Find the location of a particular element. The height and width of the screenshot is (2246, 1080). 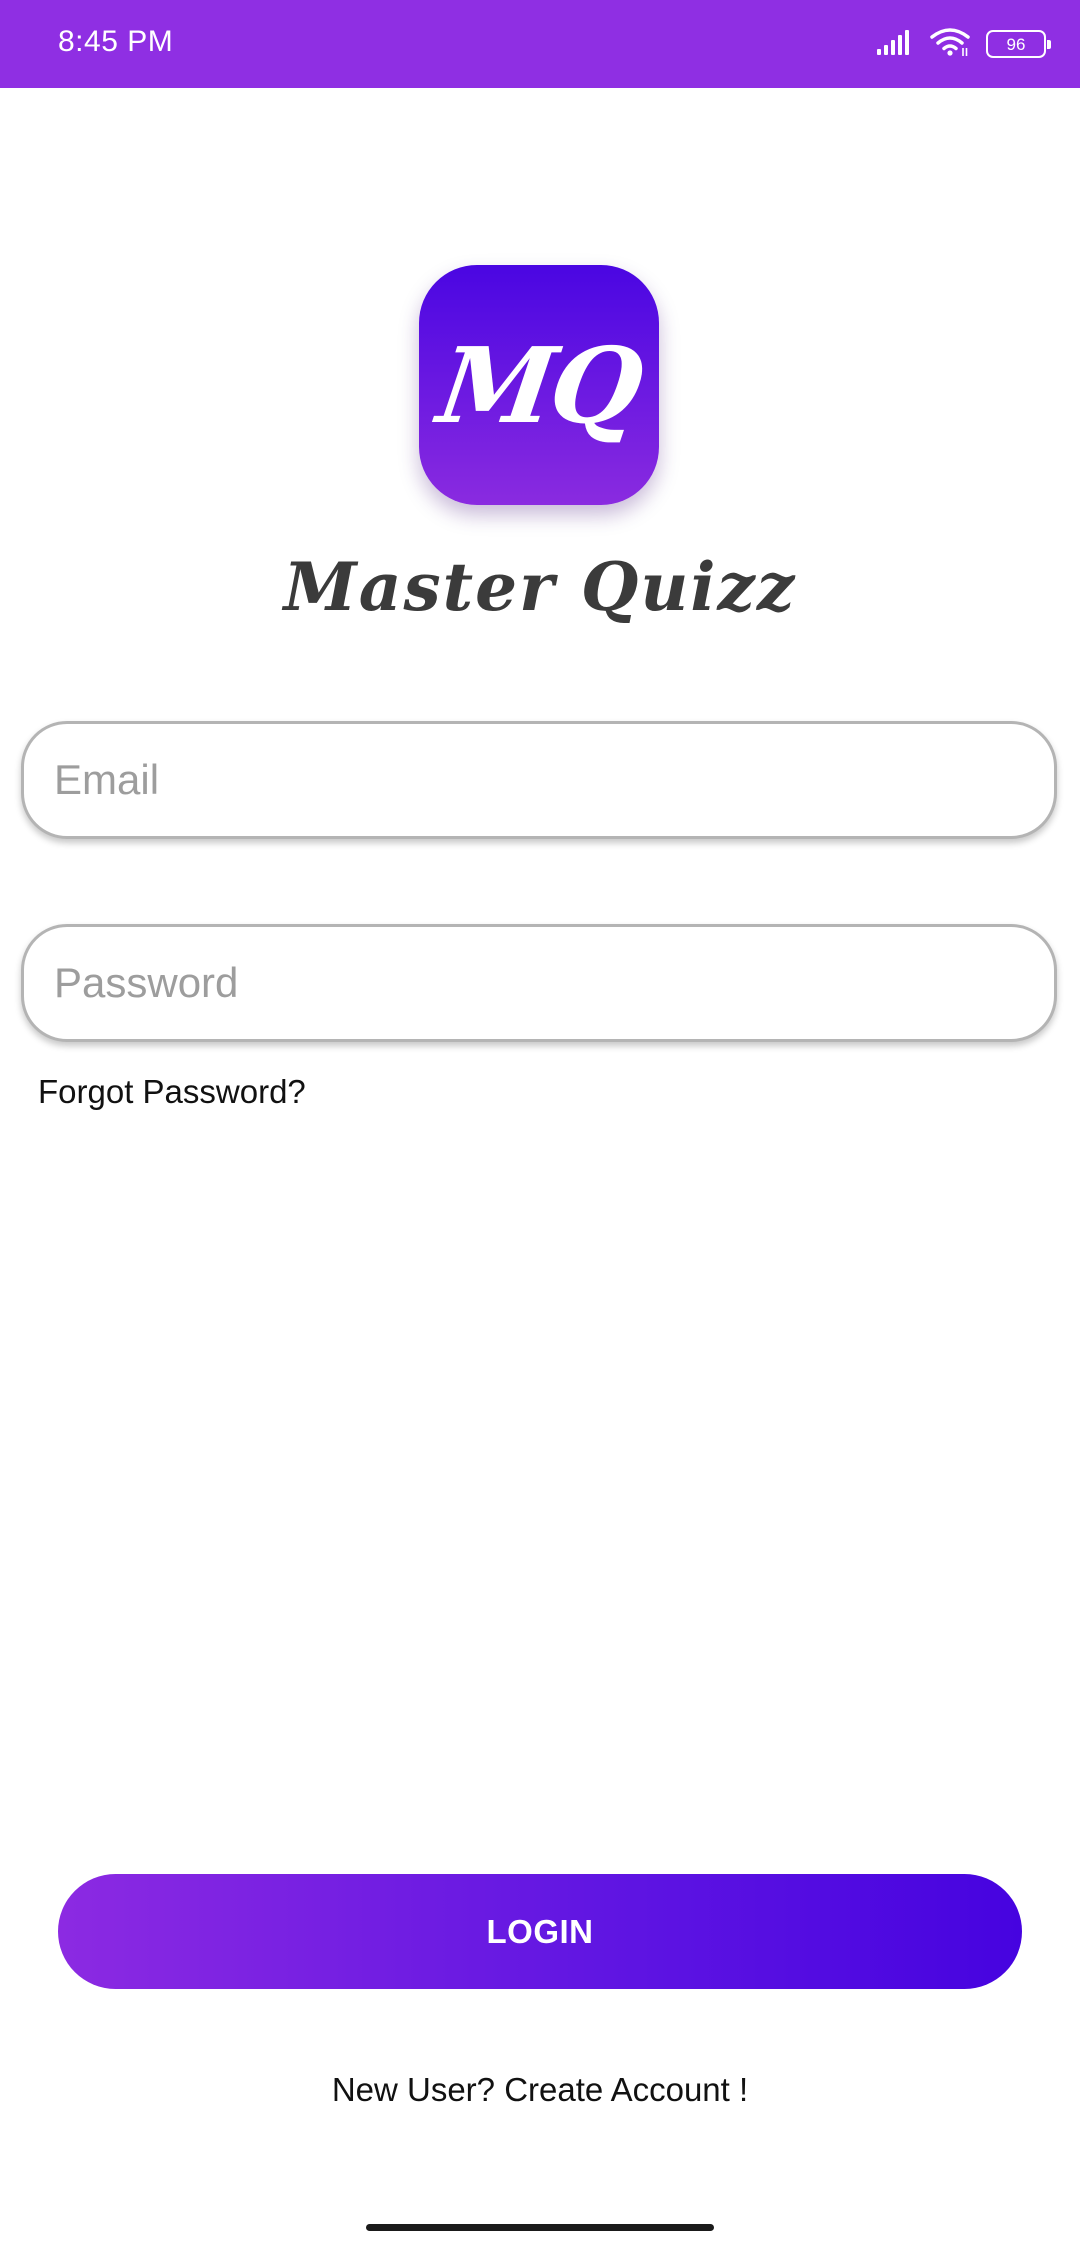

app-name: Master Quizz is located at coordinates (540, 587).